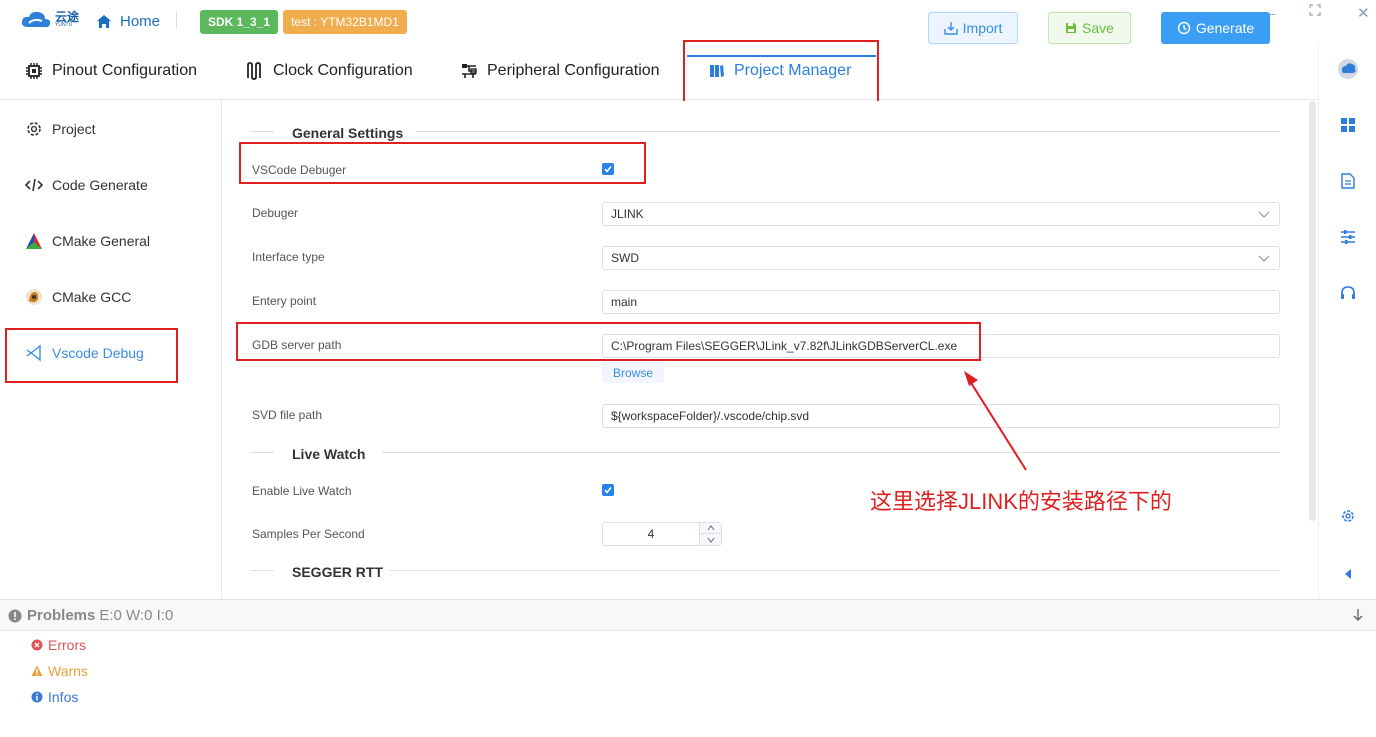 This screenshot has width=1376, height=737. What do you see at coordinates (37, 697) in the screenshot?
I see `info-icon` at bounding box center [37, 697].